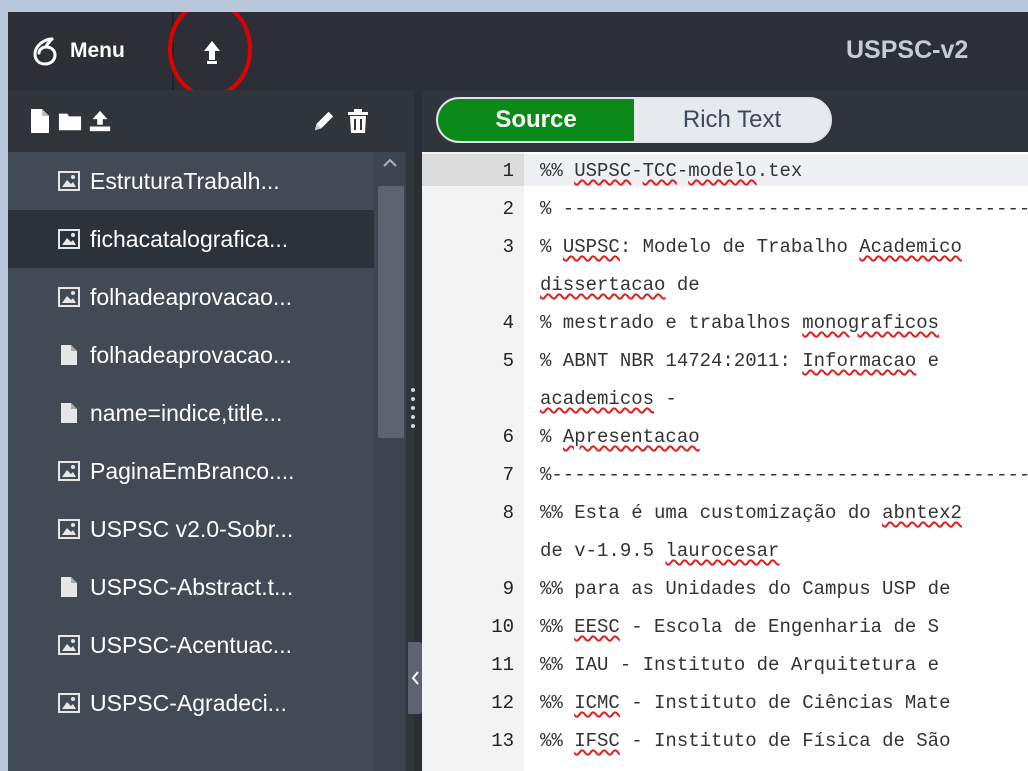  What do you see at coordinates (508, 361) in the screenshot?
I see `line-number: 5` at bounding box center [508, 361].